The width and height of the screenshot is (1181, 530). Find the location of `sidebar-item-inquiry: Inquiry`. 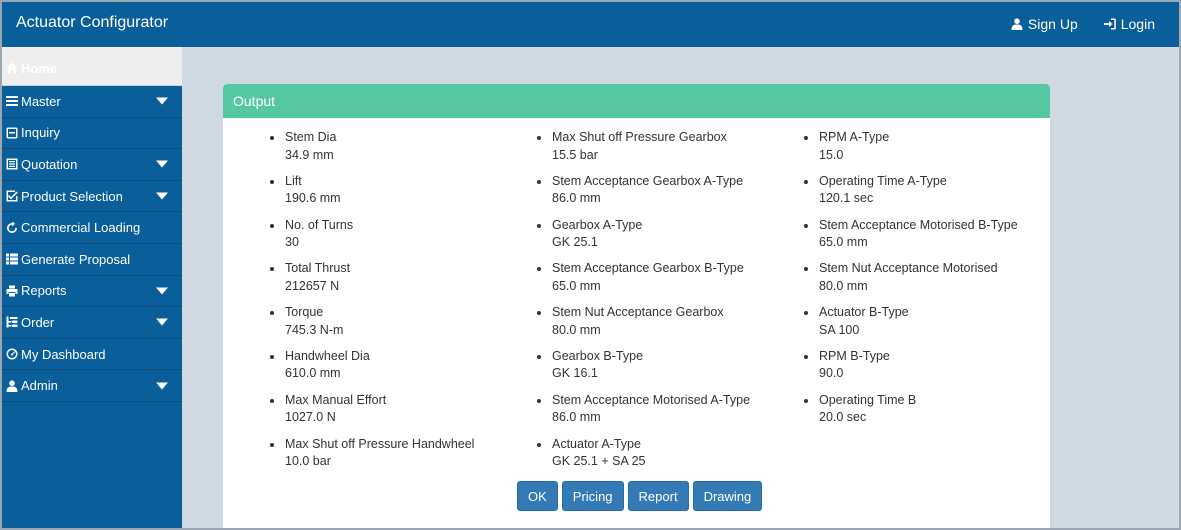

sidebar-item-inquiry: Inquiry is located at coordinates (92, 134).